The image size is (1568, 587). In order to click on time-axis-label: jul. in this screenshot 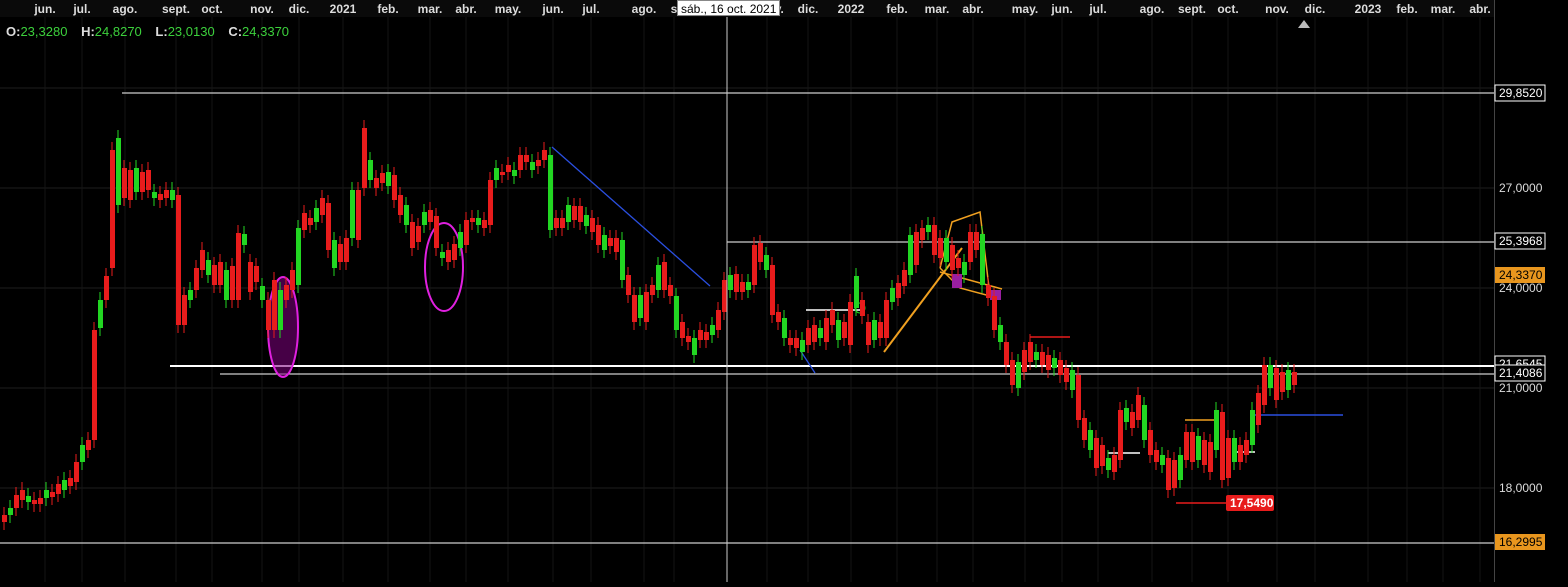, I will do `click(590, 9)`.